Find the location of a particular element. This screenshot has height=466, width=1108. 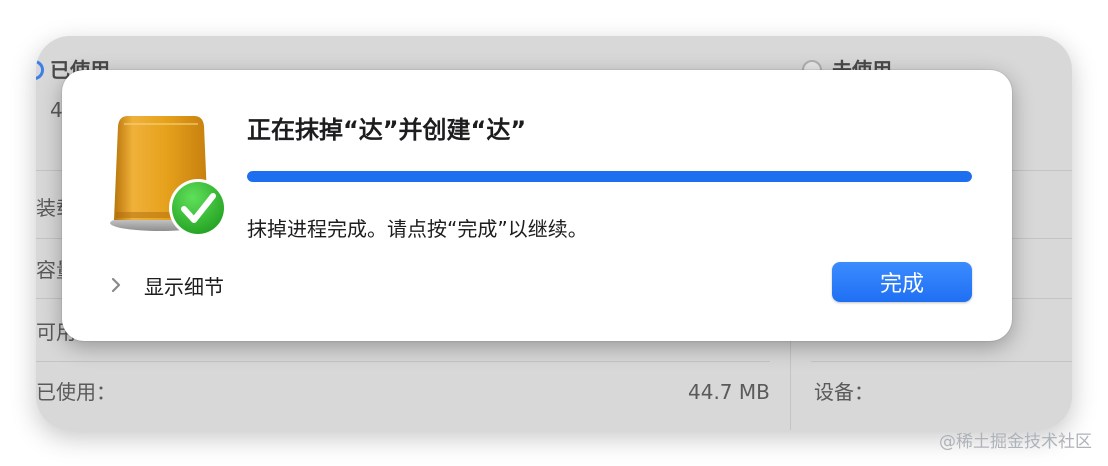

show-details-label: 显示细节 is located at coordinates (184, 286).